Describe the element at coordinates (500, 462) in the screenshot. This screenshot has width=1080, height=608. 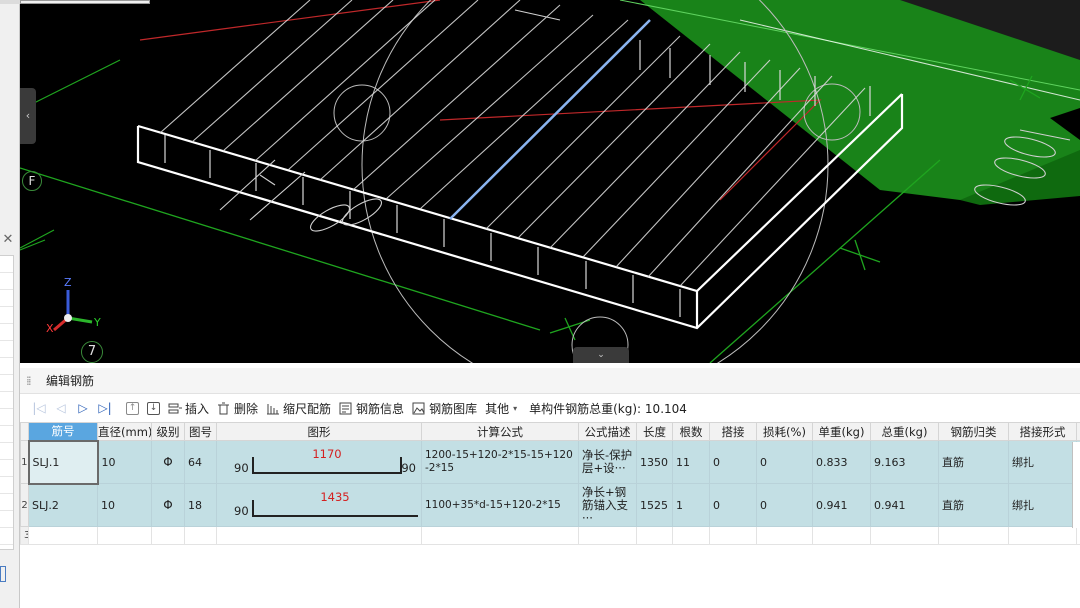
I see `formula-cell: 1200-15+120-2*15-15+120-2*15` at that location.